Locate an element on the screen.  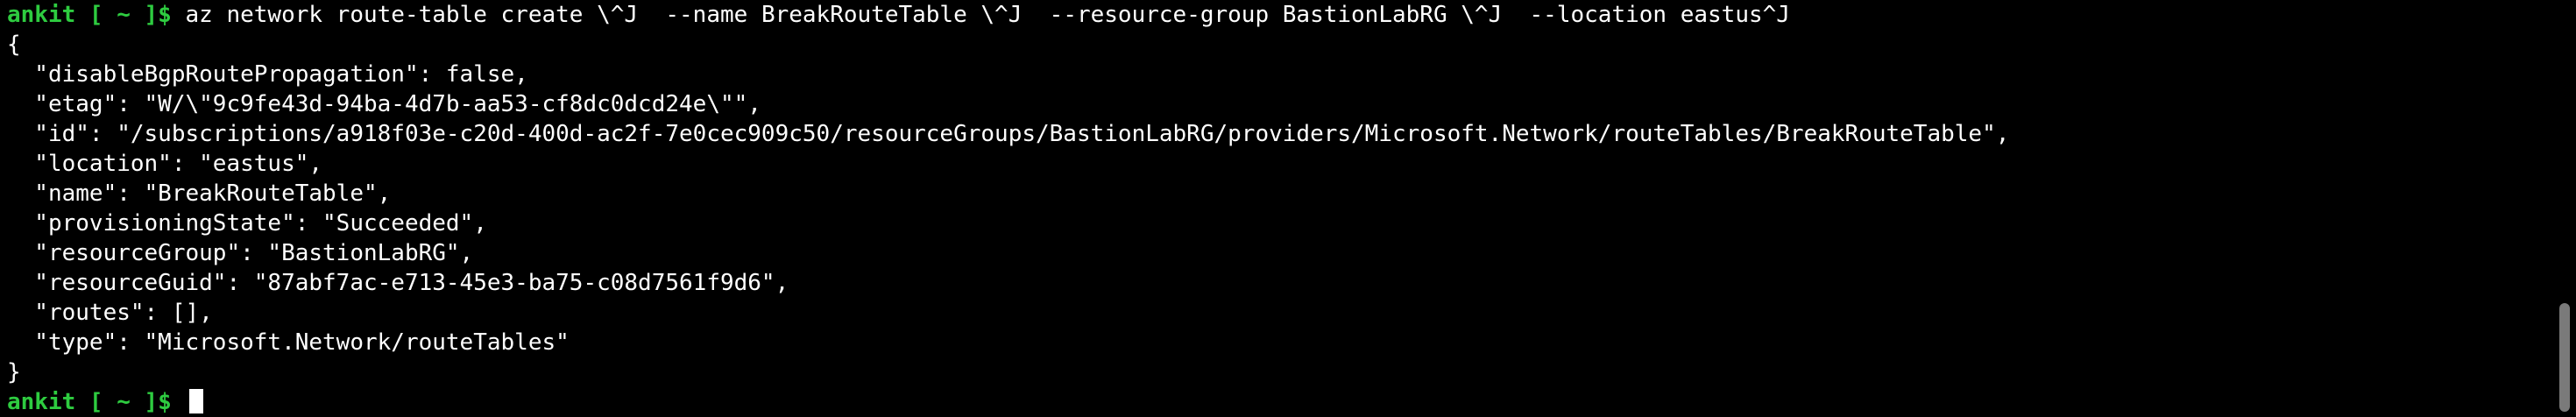
output-line: "provisioningState": "Succeeded", is located at coordinates (247, 223).